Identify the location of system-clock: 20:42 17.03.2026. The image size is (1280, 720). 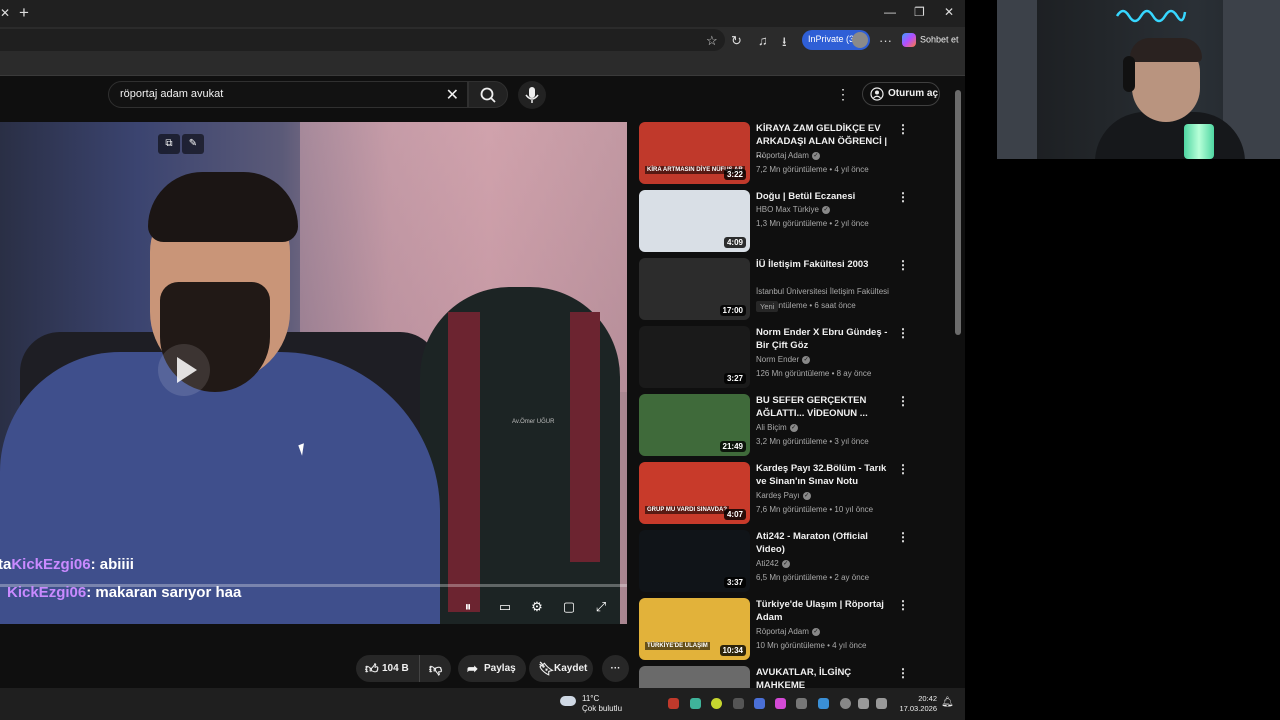
(916, 704).